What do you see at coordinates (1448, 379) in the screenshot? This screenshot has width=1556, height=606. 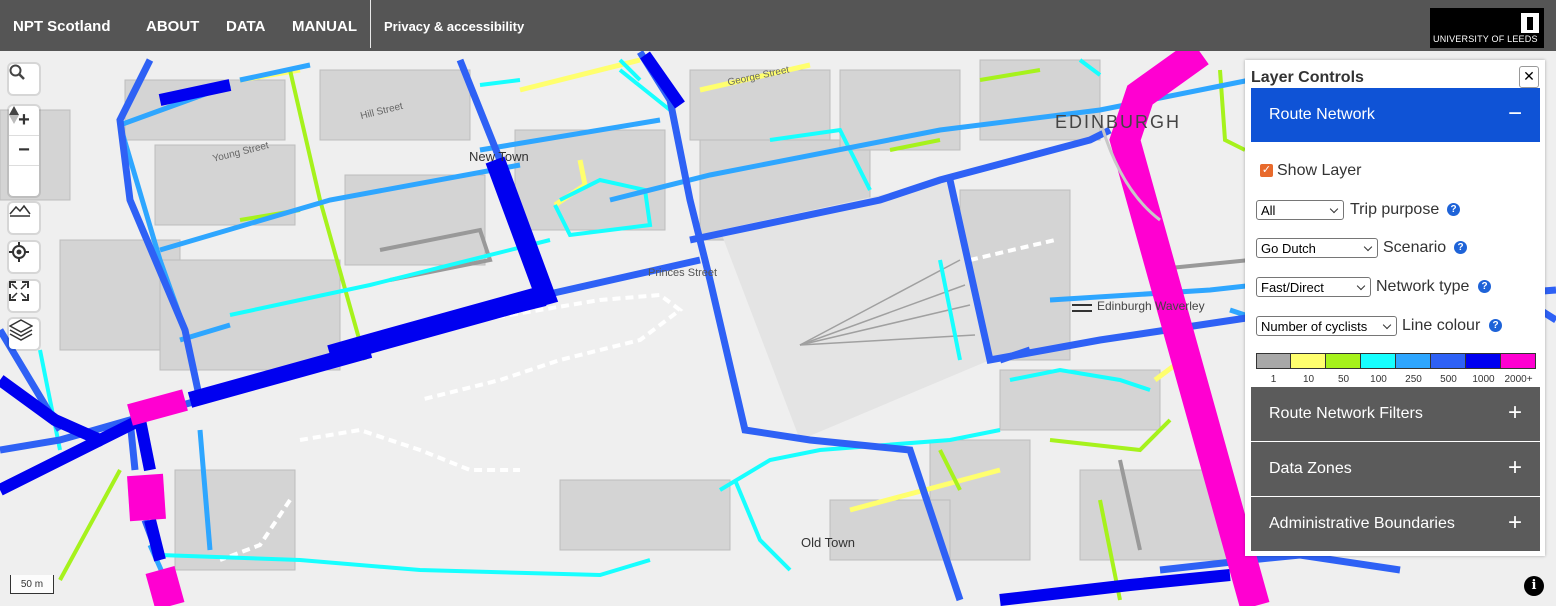 I see `legend-label: 500` at bounding box center [1448, 379].